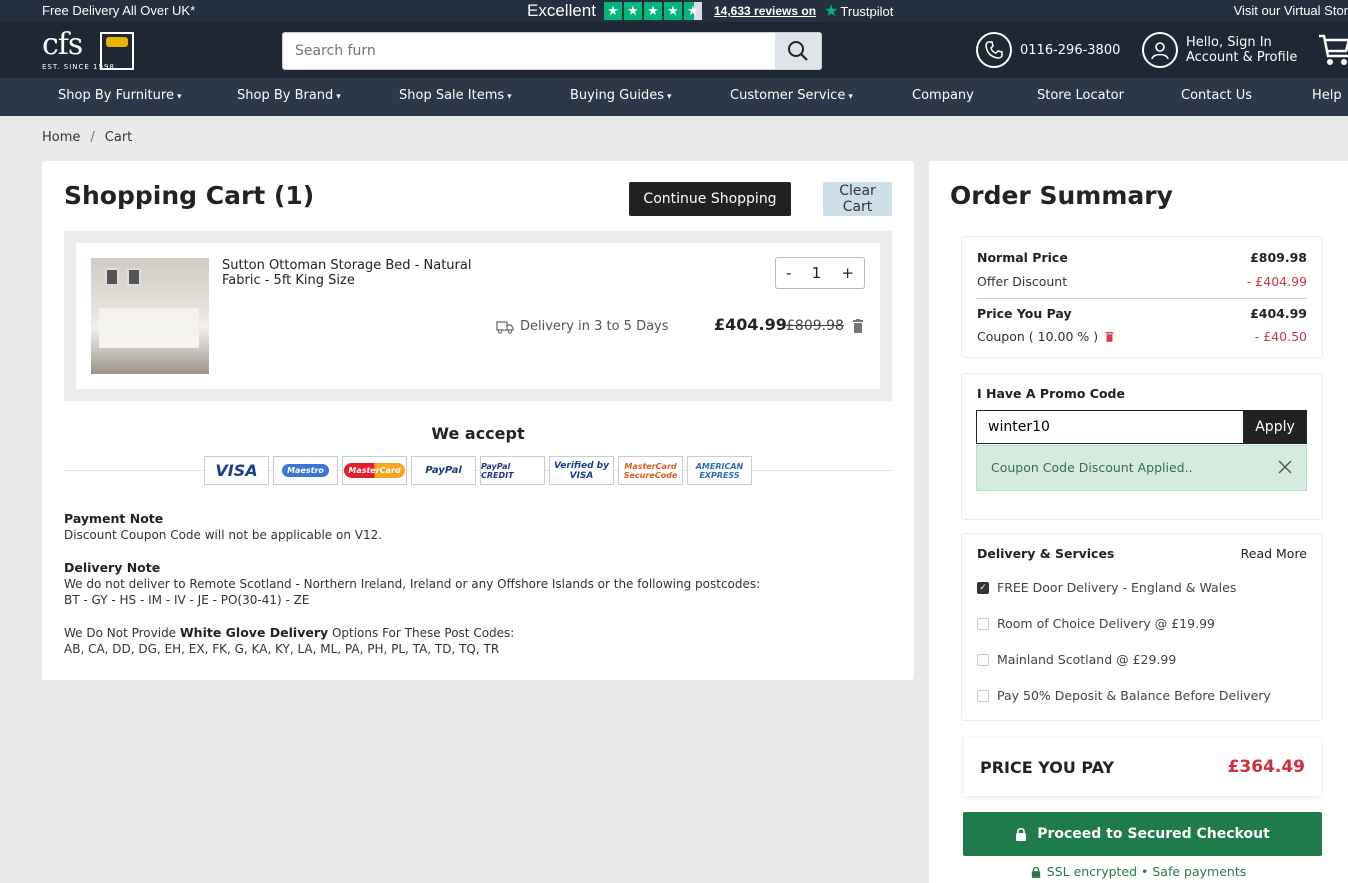 The height and width of the screenshot is (883, 1348). Describe the element at coordinates (1141, 468) in the screenshot. I see `coupon-applied-alert: Coupon Code Discount Applied..` at that location.